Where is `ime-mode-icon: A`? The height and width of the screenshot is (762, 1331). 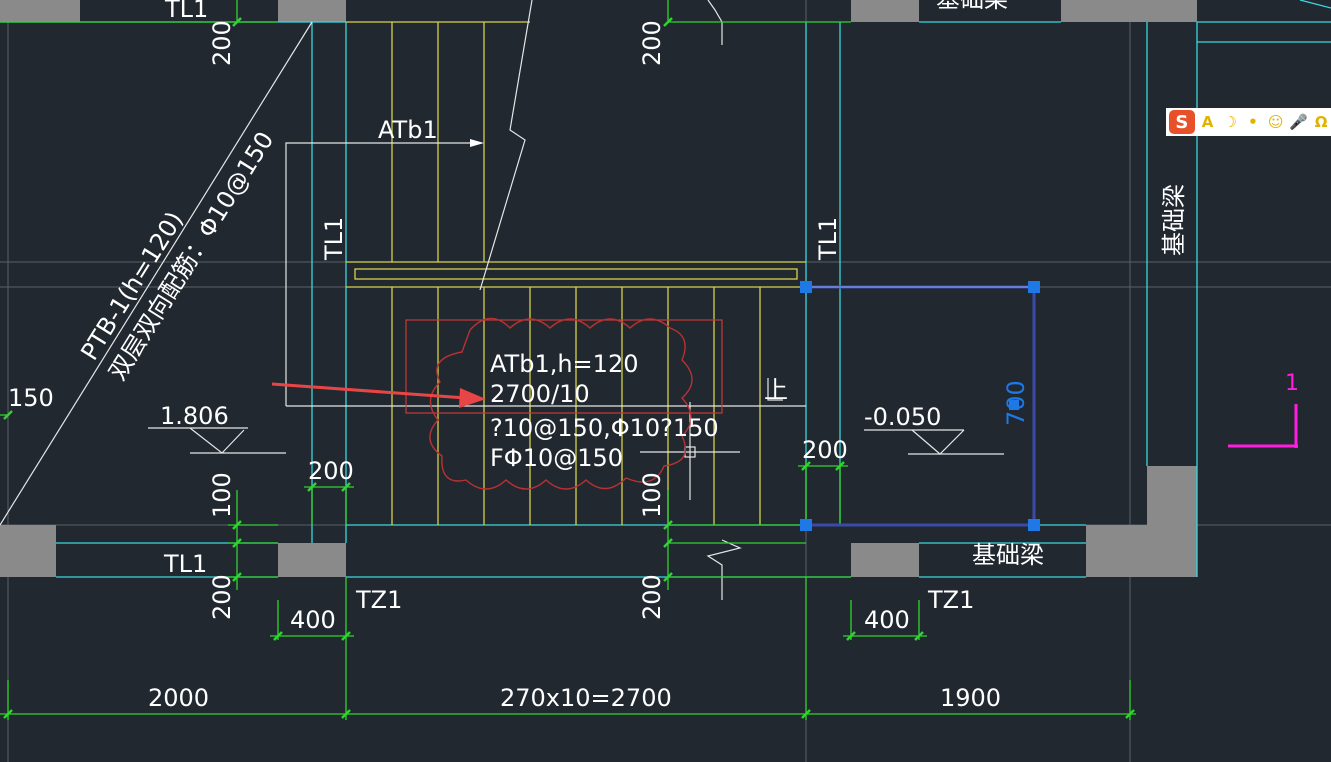
ime-mode-icon: A is located at coordinates (1208, 122).